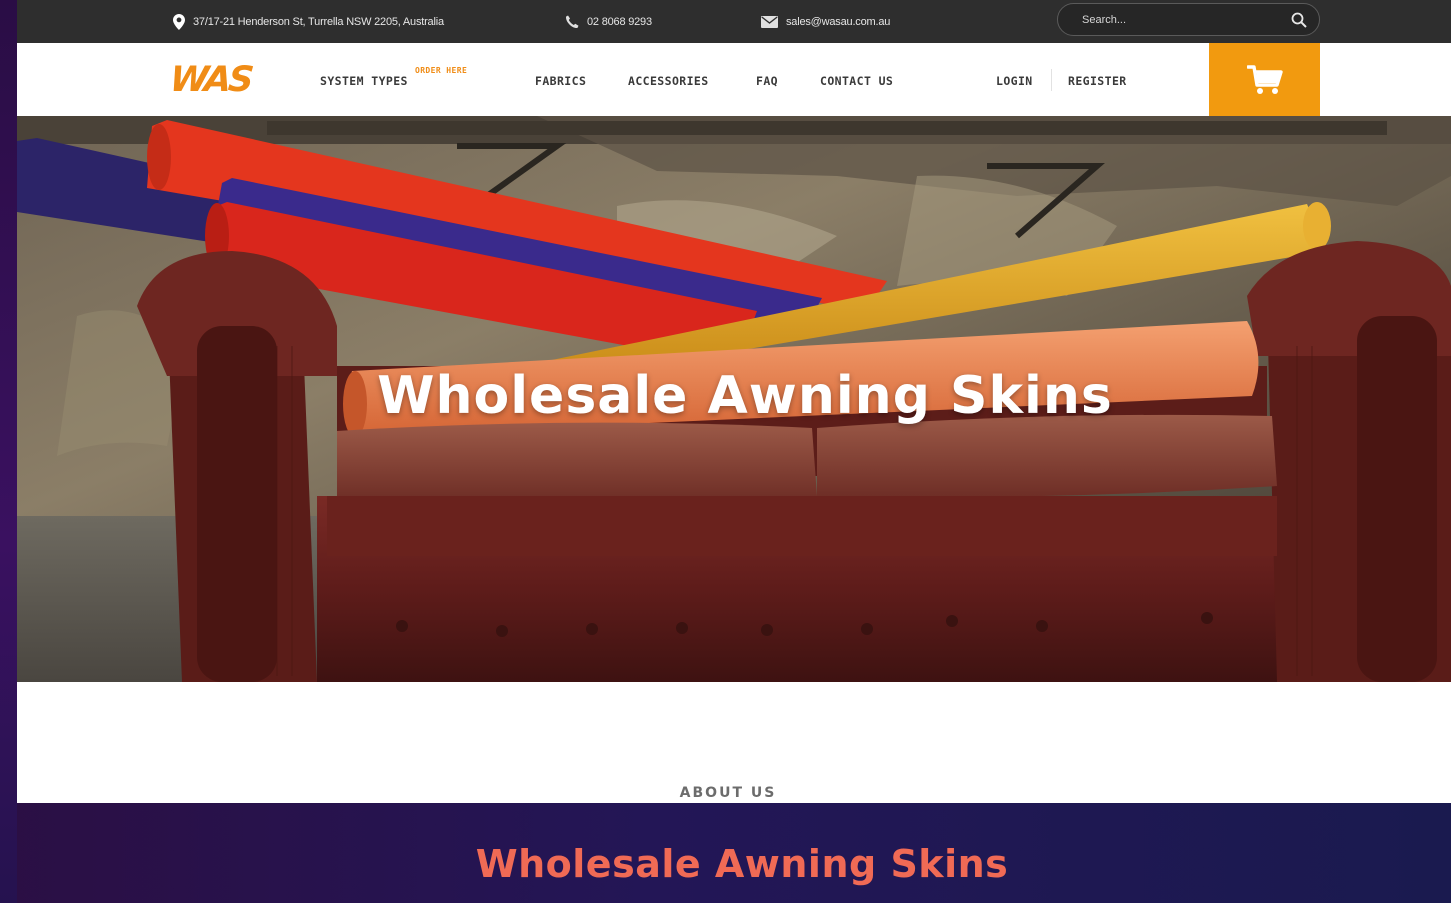  What do you see at coordinates (8, 451) in the screenshot?
I see `page-background-strip` at bounding box center [8, 451].